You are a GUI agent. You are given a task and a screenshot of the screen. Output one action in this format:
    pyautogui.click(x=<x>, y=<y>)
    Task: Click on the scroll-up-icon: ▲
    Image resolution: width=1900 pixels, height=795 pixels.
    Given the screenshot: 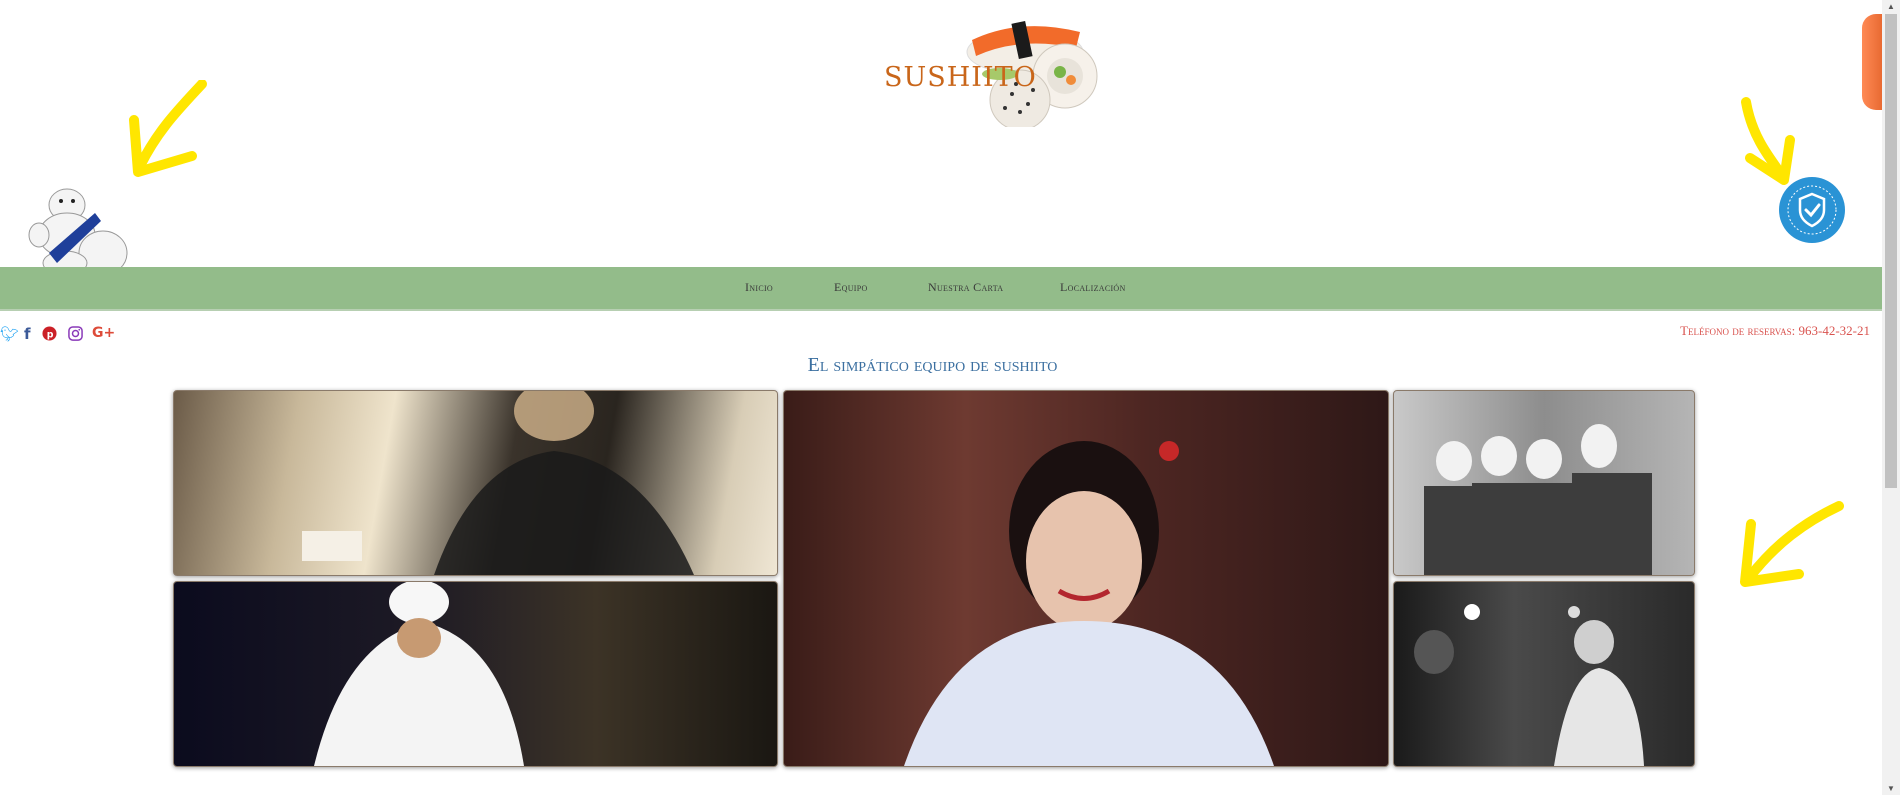 What is the action you would take?
    pyautogui.click(x=1891, y=6)
    